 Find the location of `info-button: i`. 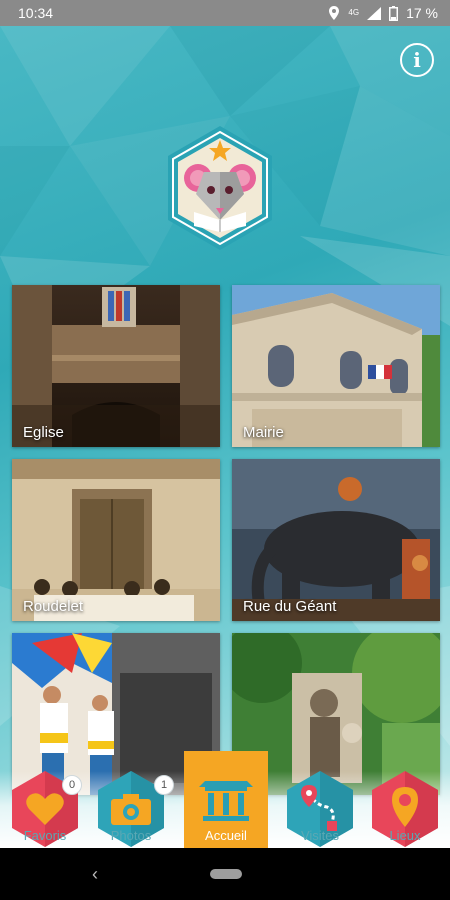

info-button: i is located at coordinates (417, 60).